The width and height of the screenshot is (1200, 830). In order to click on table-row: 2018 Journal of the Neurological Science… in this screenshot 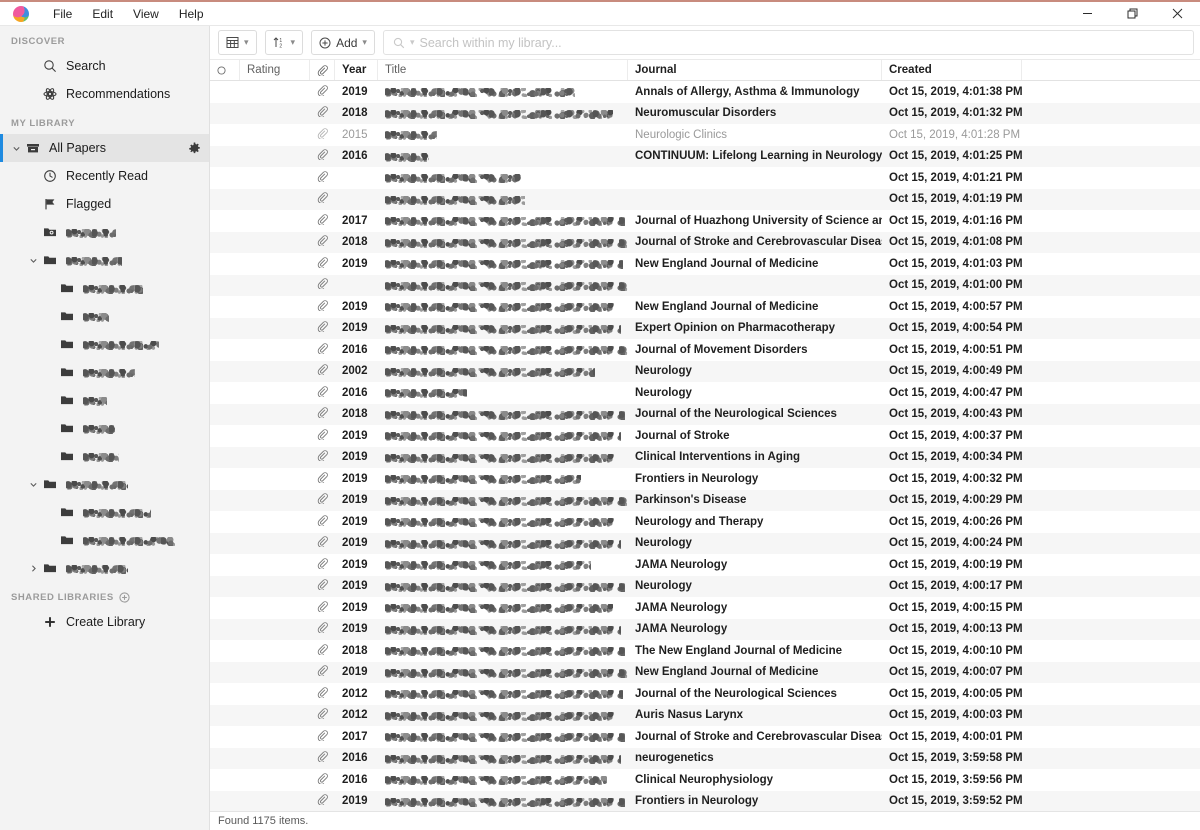, I will do `click(705, 414)`.